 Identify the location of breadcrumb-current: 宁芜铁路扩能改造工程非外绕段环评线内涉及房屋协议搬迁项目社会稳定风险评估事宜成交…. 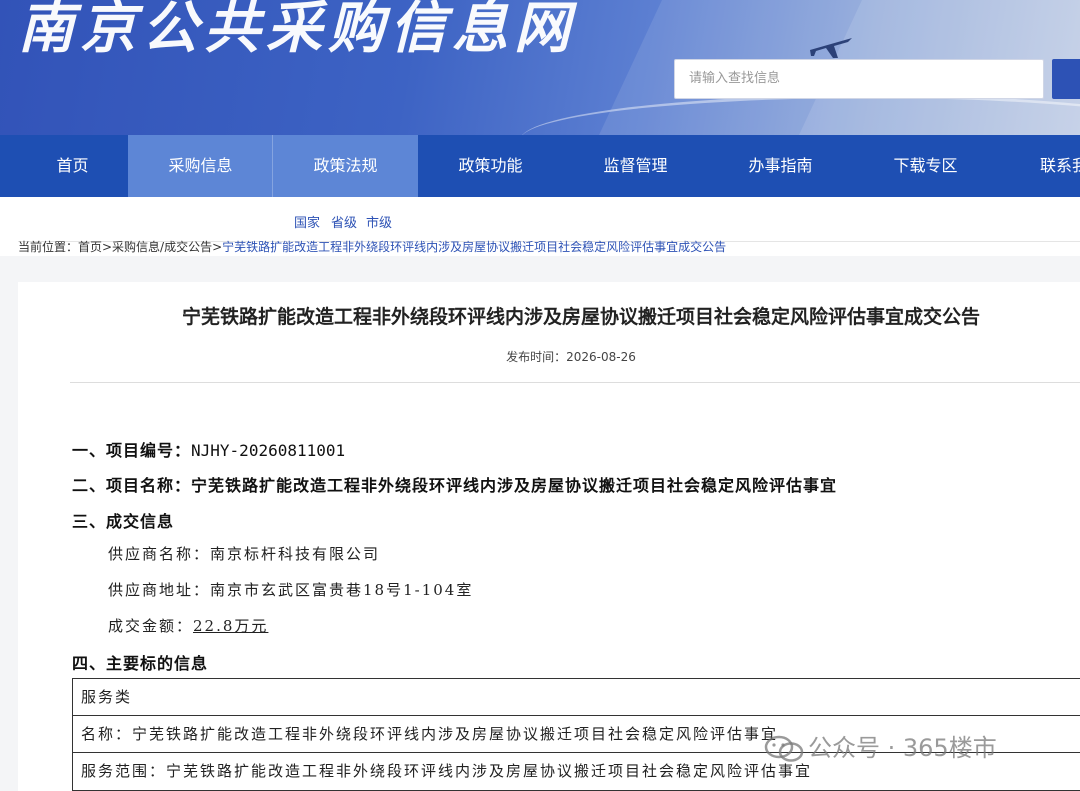
(474, 247).